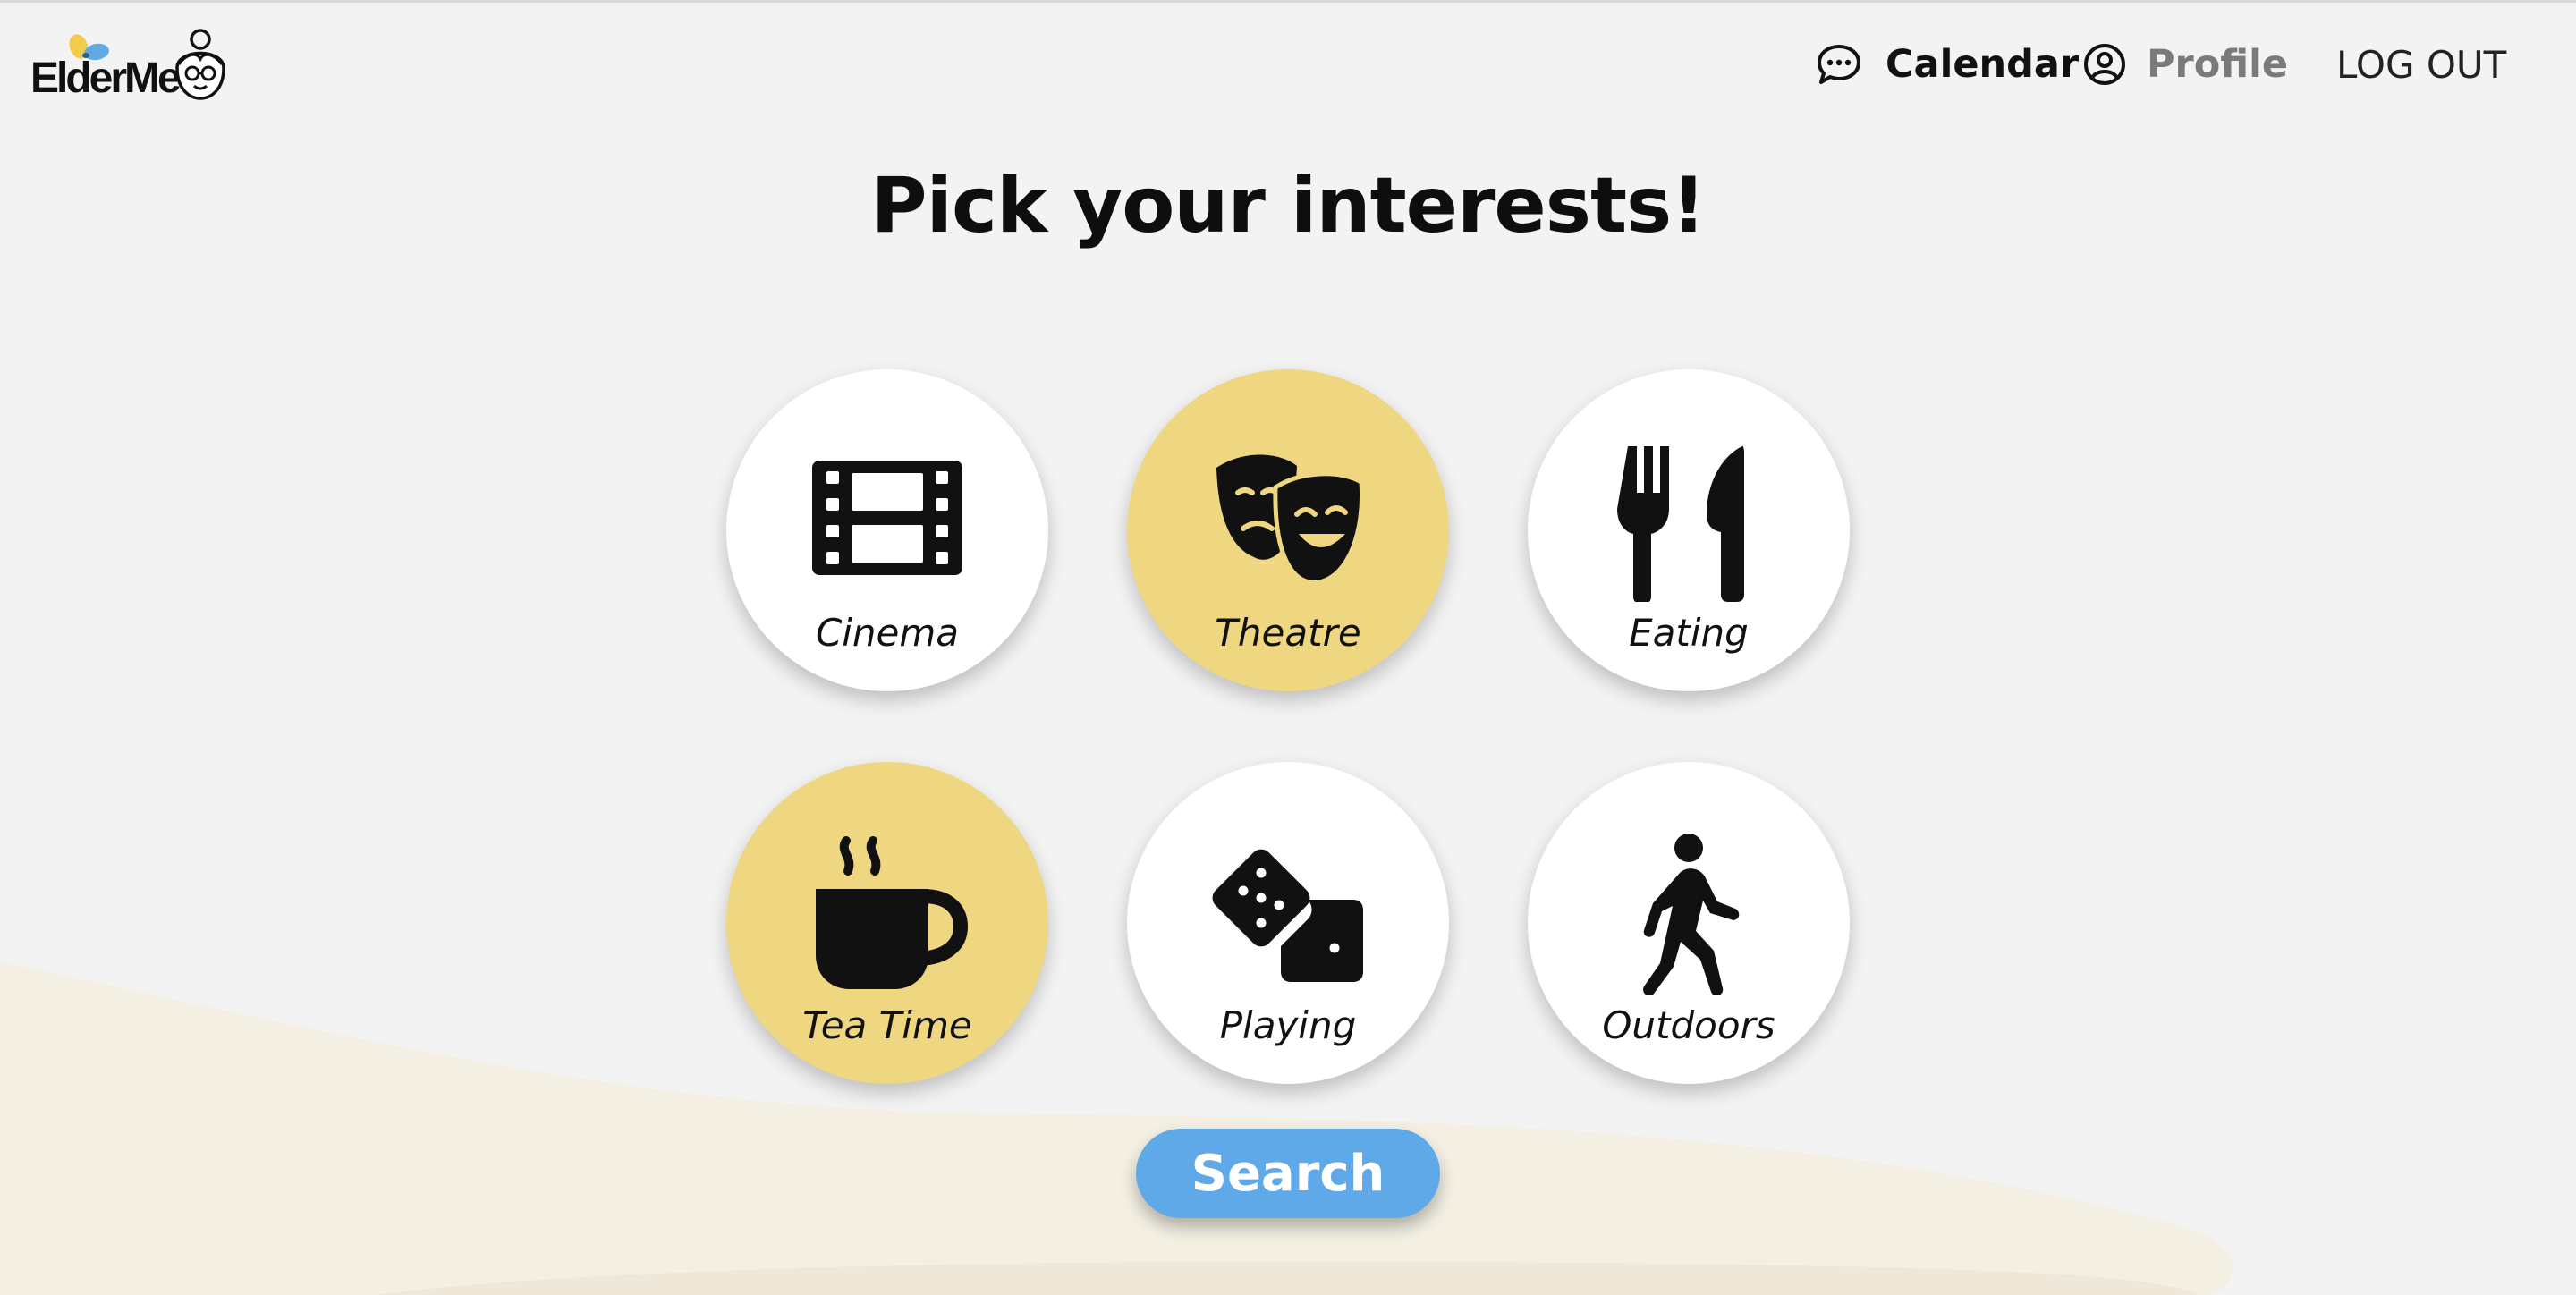 The height and width of the screenshot is (1295, 2576). Describe the element at coordinates (1288, 1025) in the screenshot. I see `interest-label: Playing` at that location.